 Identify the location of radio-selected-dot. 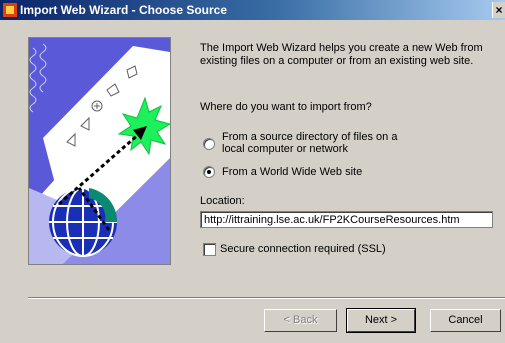
(209, 172).